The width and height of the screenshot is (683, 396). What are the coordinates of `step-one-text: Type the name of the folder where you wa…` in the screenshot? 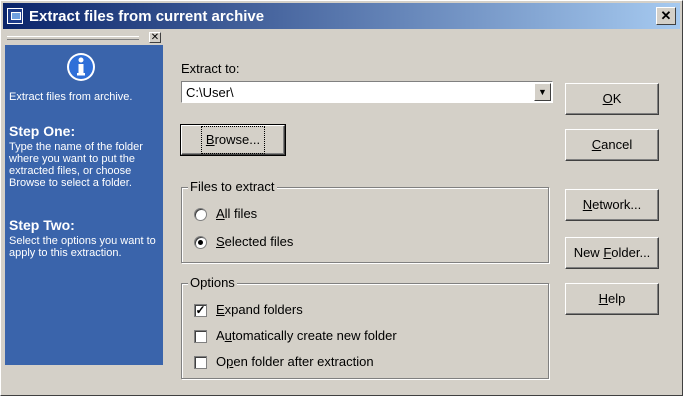 It's located at (76, 165).